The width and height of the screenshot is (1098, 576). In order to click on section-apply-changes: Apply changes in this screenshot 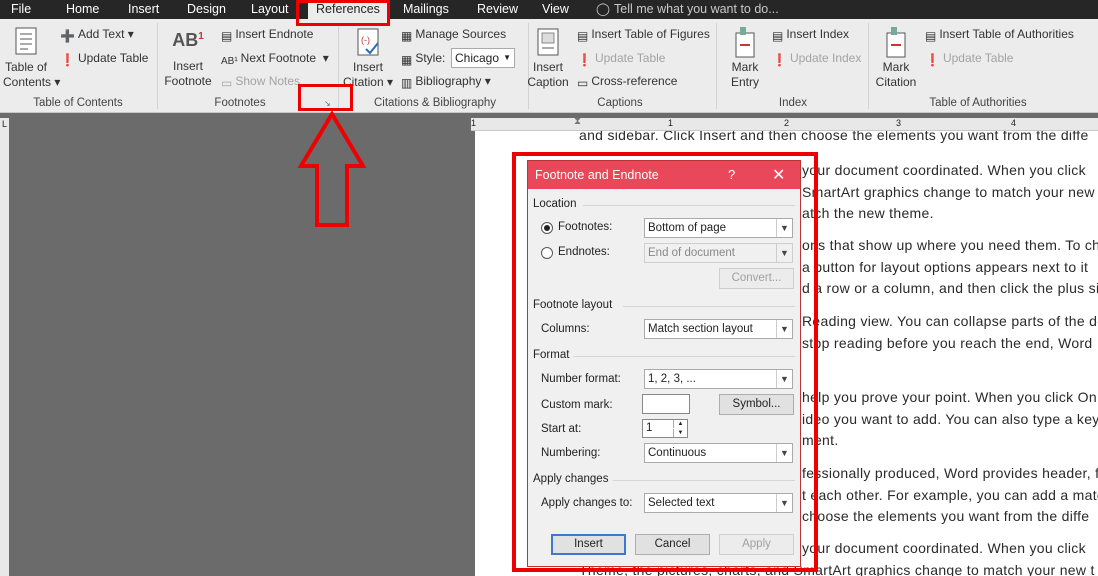, I will do `click(571, 479)`.